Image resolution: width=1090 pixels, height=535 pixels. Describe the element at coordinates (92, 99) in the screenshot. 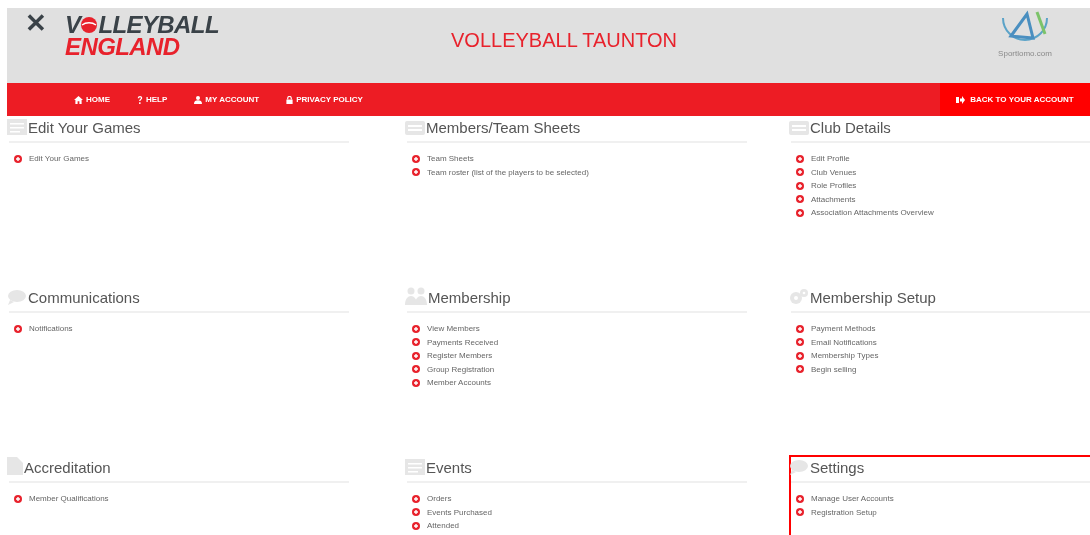

I see `nav-link: HOME` at that location.